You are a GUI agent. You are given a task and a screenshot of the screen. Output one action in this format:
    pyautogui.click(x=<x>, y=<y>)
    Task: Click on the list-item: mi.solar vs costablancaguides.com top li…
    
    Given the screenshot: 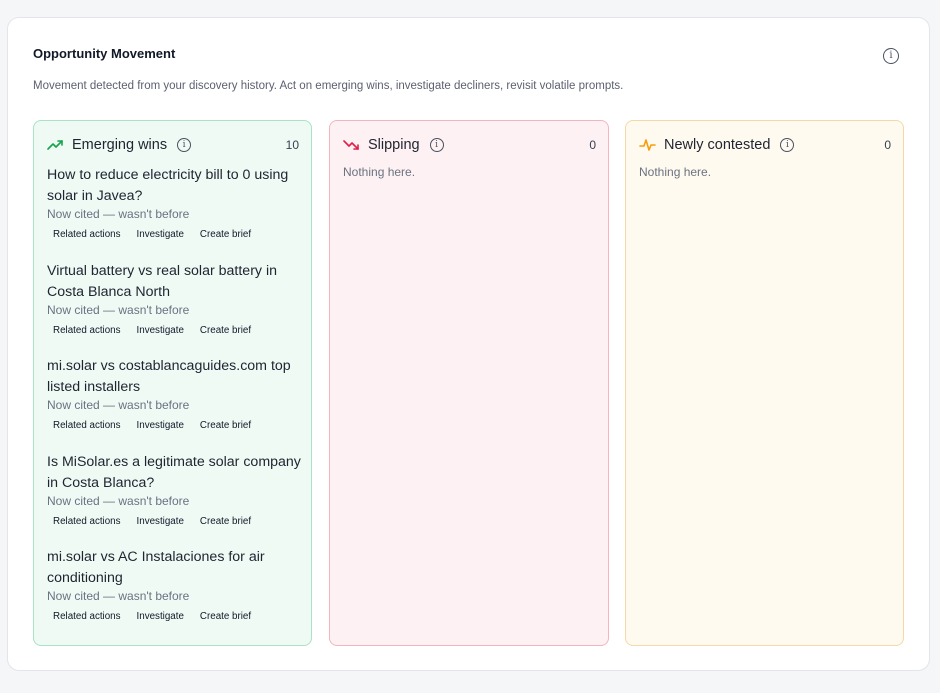 What is the action you would take?
    pyautogui.click(x=176, y=404)
    